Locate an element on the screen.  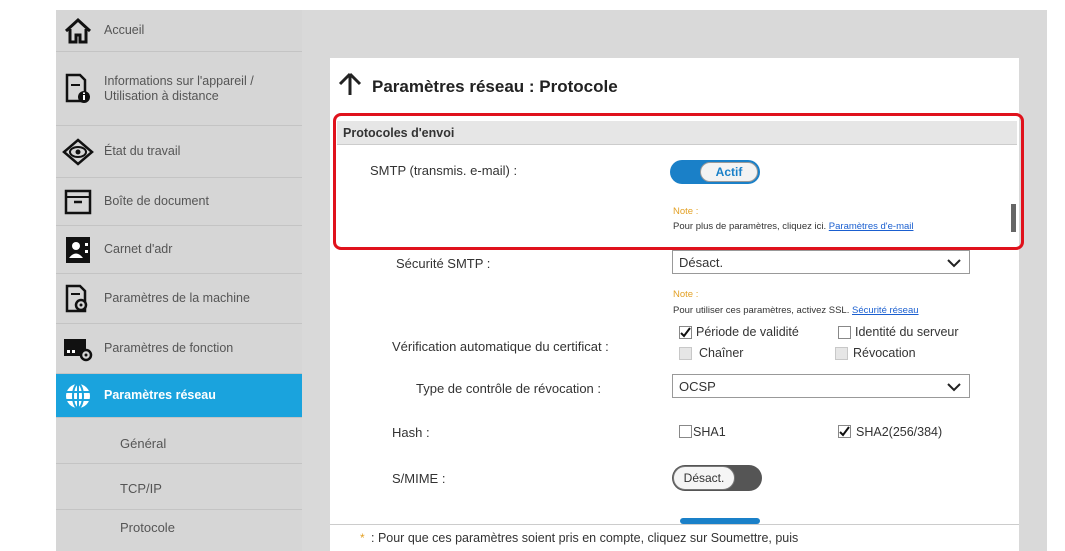
network-security-link: Sécurité réseau is located at coordinates (885, 310).